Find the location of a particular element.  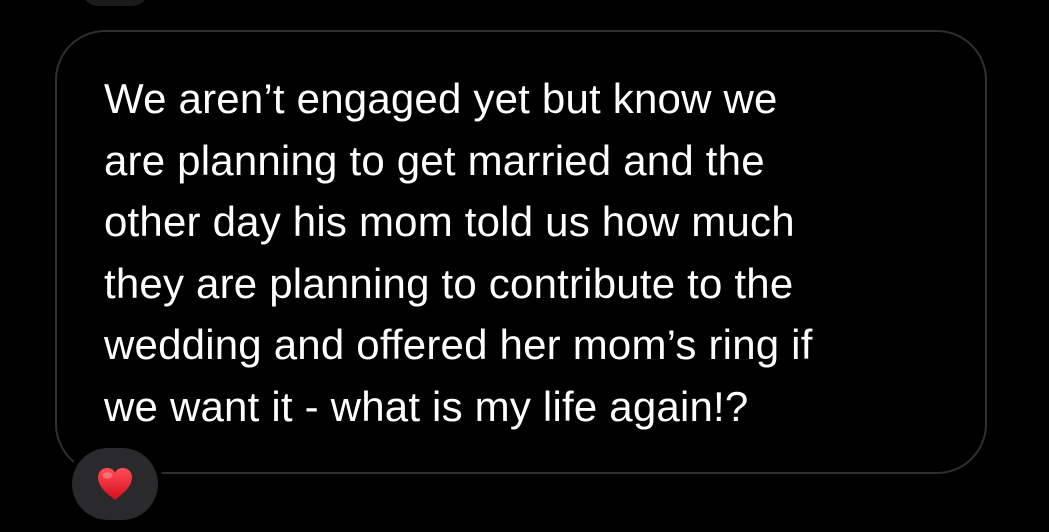

message-line: they are planning to contribute to the is located at coordinates (449, 283).